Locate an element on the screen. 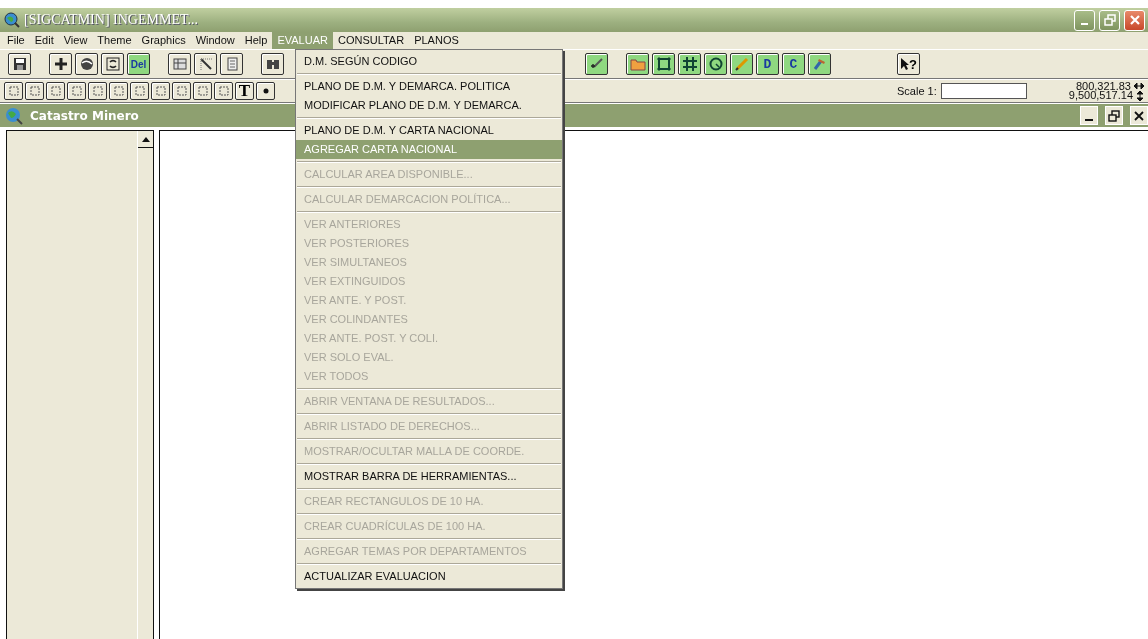  horizontal-arrow-icon is located at coordinates (1139, 86).